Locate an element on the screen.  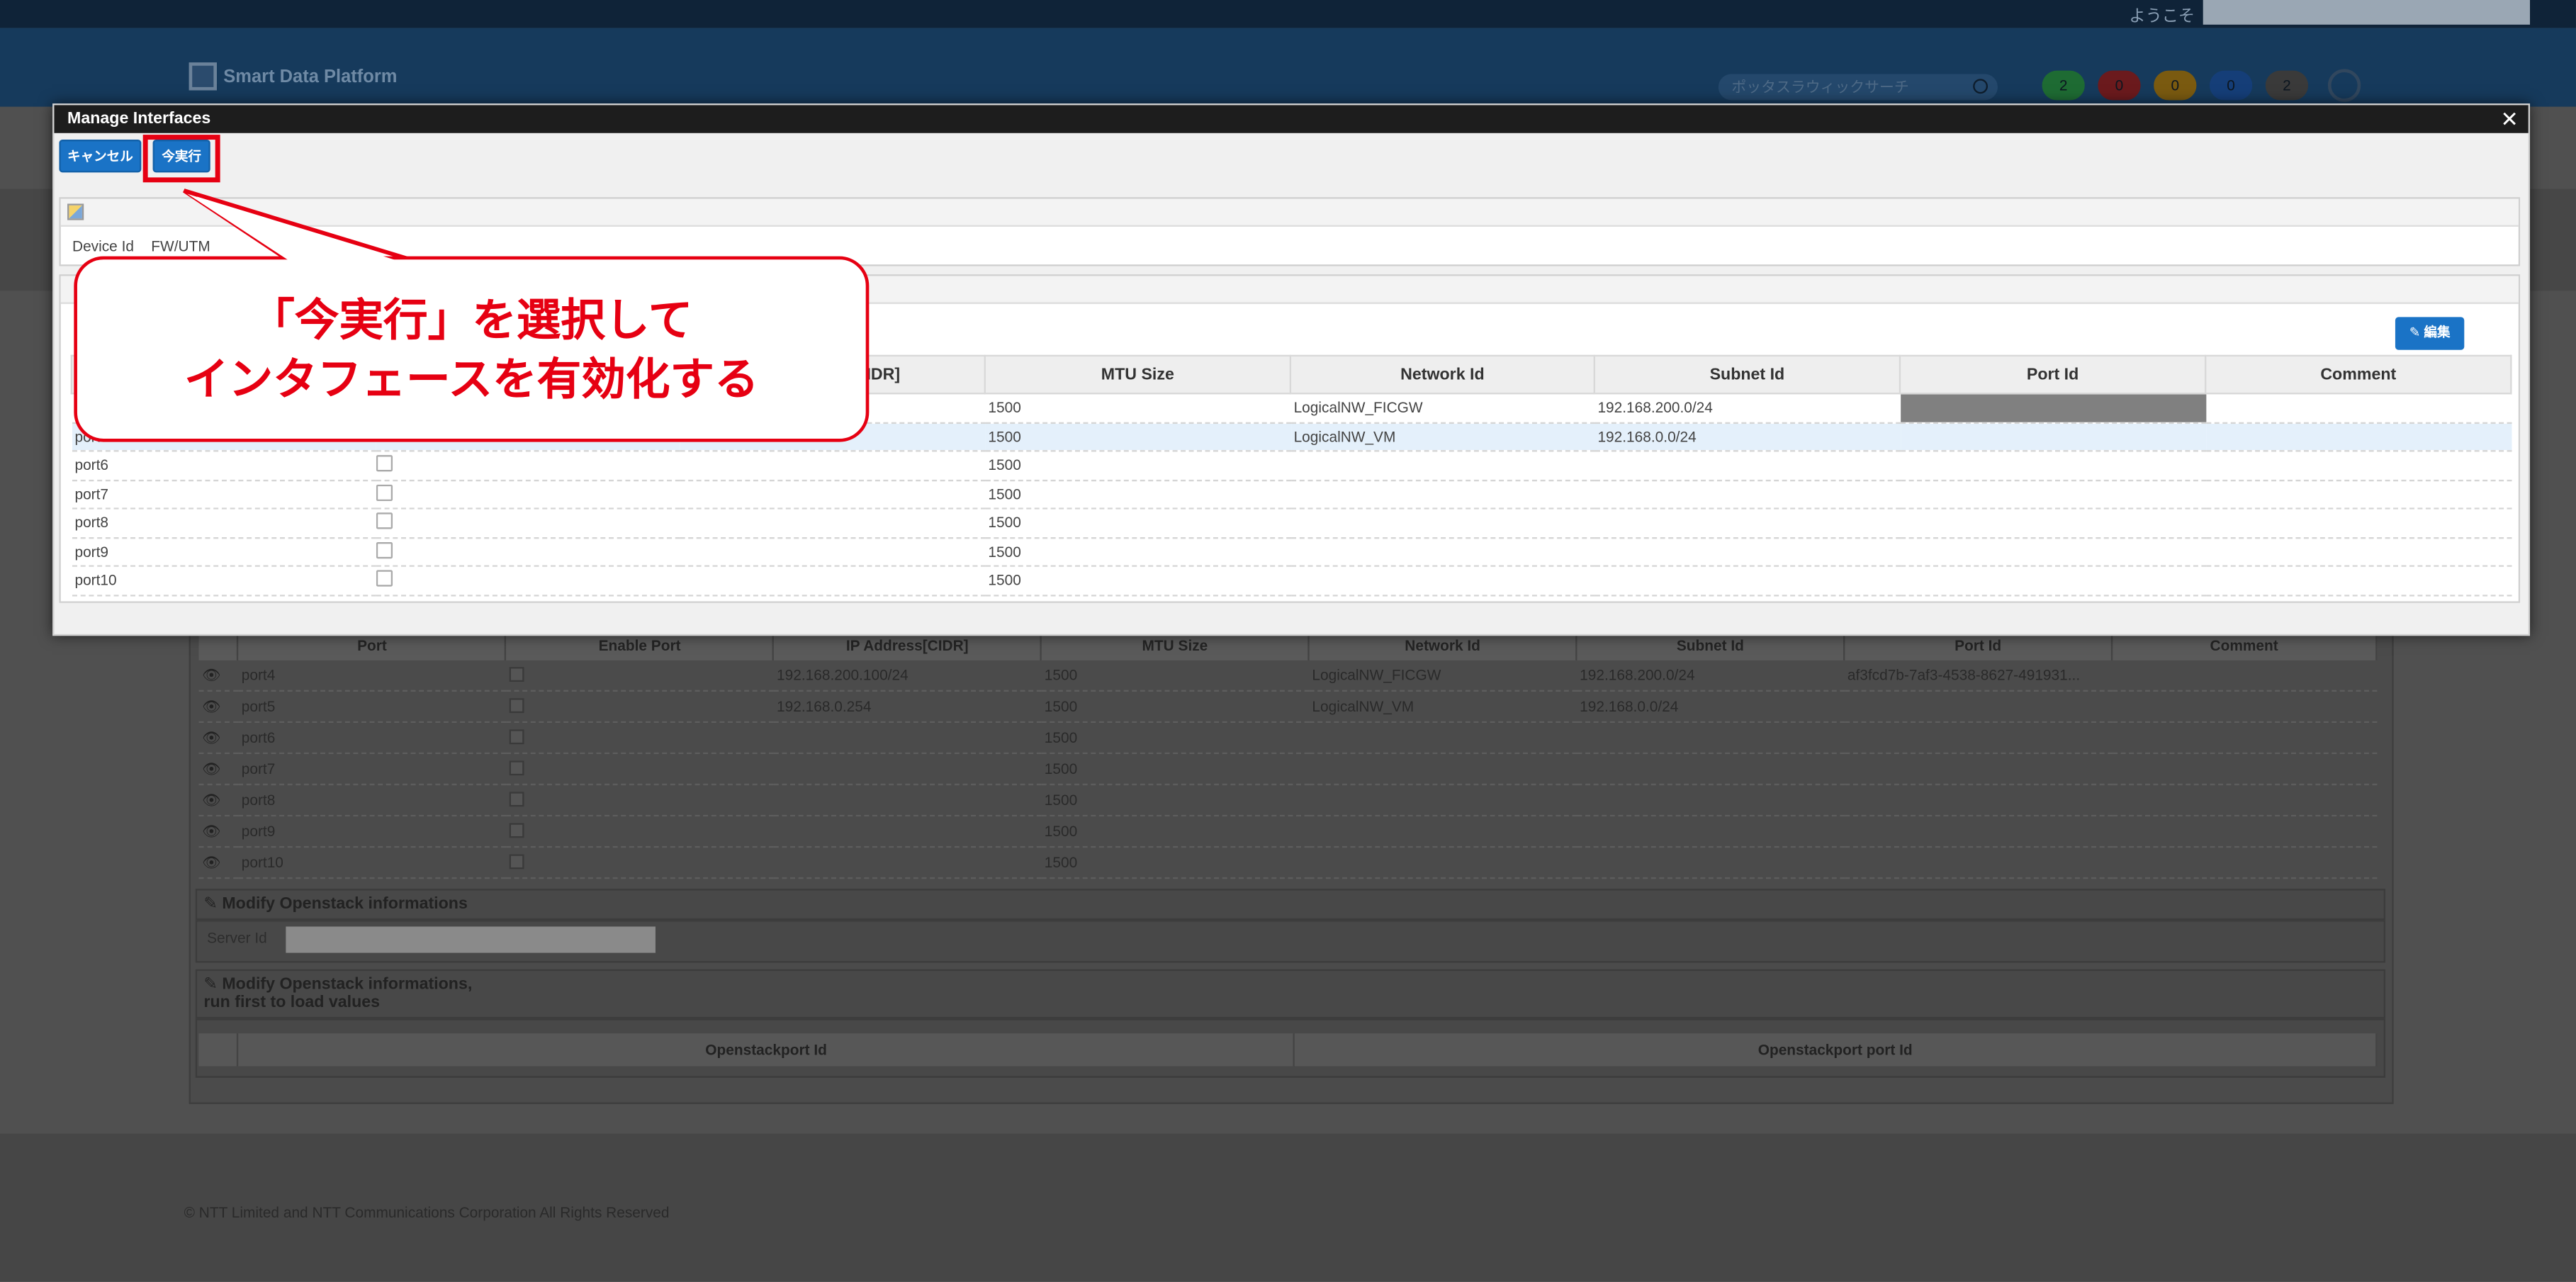
table-row: port9 1500 is located at coordinates (1291, 552).